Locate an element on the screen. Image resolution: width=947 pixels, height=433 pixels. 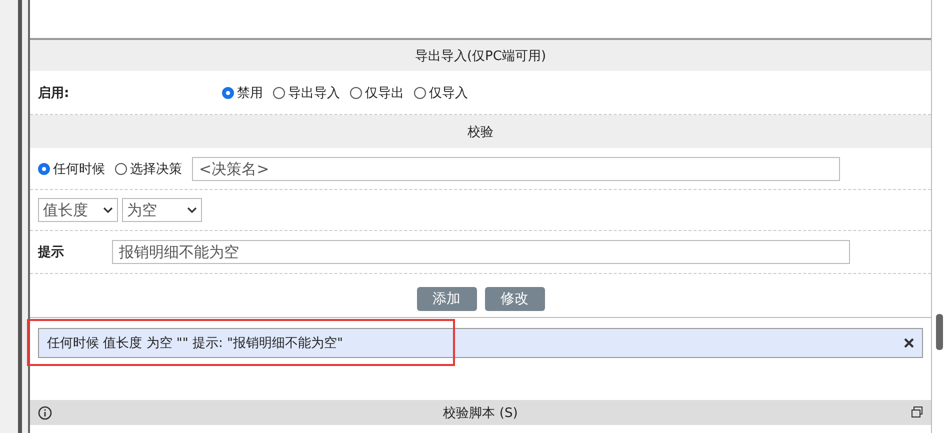
radio-label: 禁用 is located at coordinates (250, 93).